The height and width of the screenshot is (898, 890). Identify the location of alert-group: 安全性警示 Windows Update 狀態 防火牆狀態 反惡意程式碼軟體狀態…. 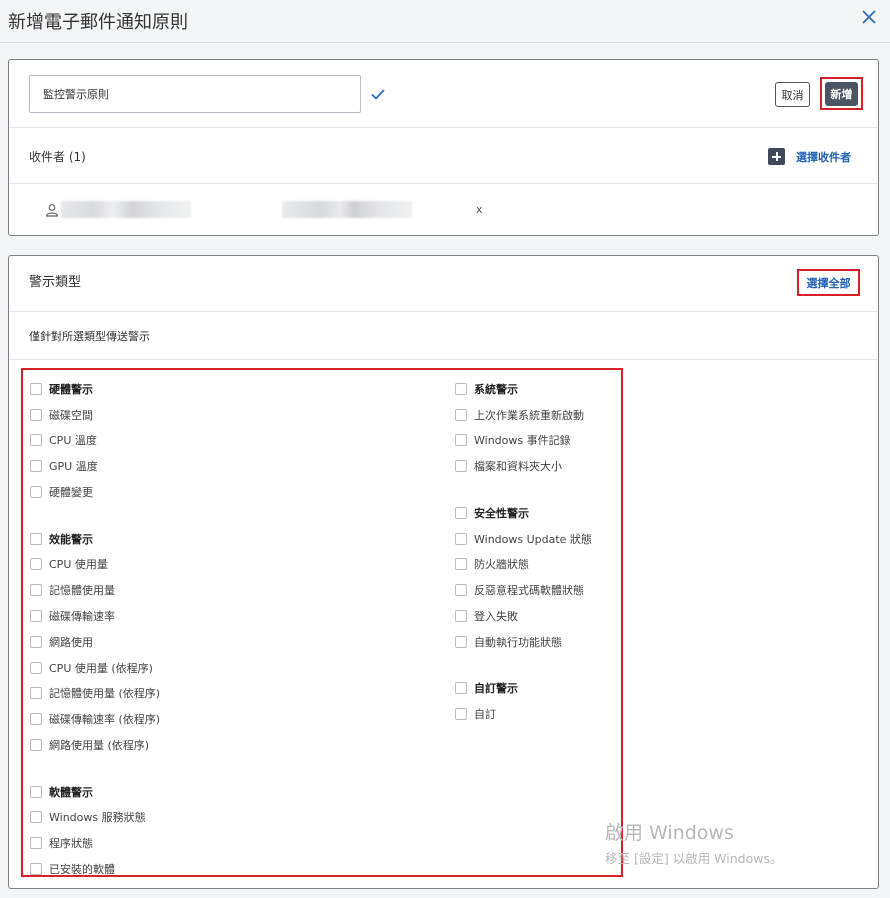
(523, 577).